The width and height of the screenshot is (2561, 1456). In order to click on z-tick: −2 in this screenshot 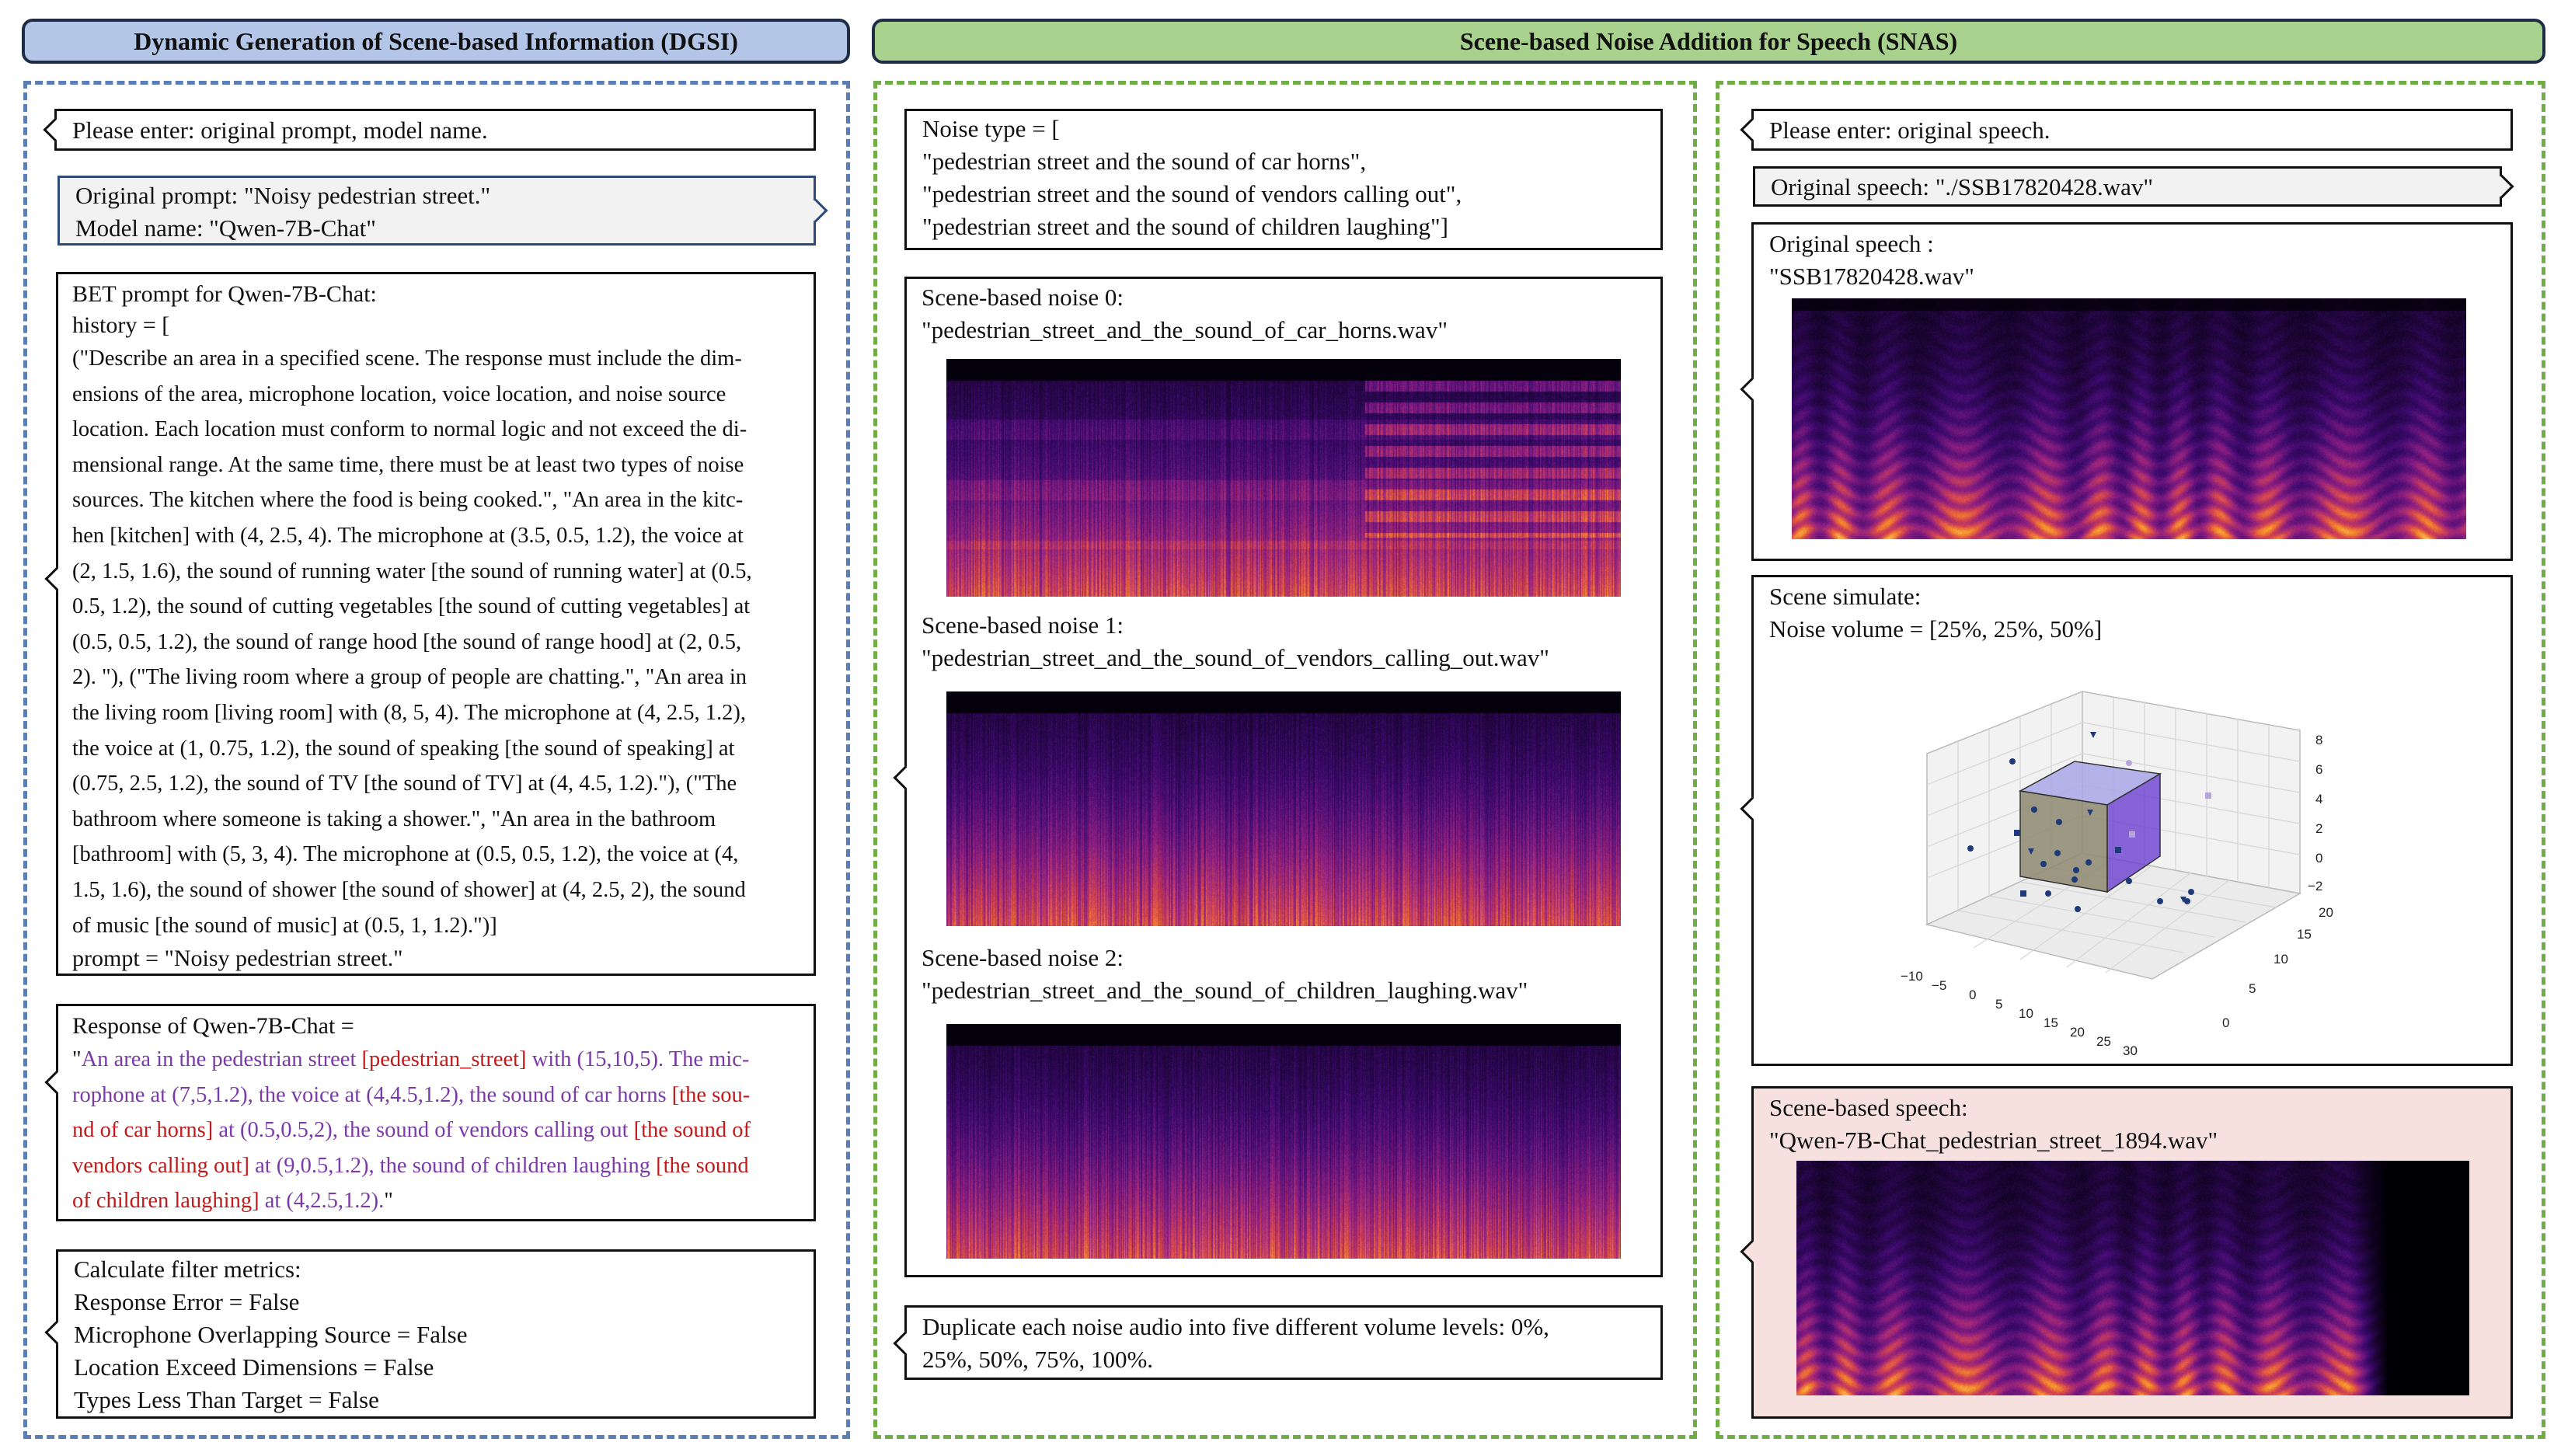, I will do `click(2315, 886)`.